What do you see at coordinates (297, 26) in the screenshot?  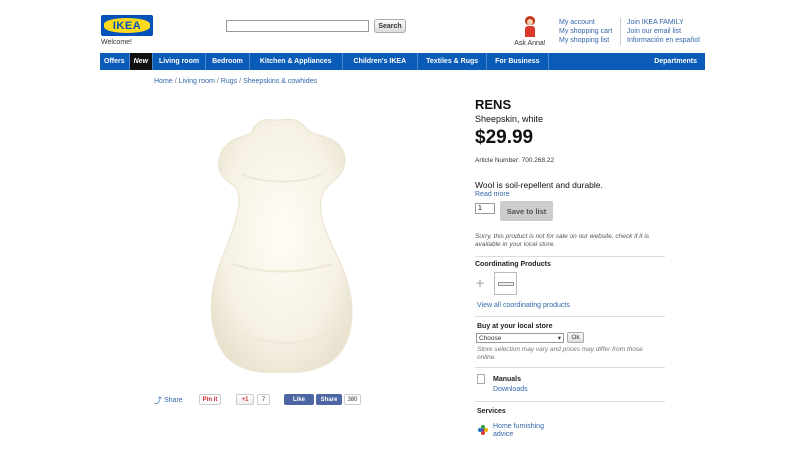 I see `search-input` at bounding box center [297, 26].